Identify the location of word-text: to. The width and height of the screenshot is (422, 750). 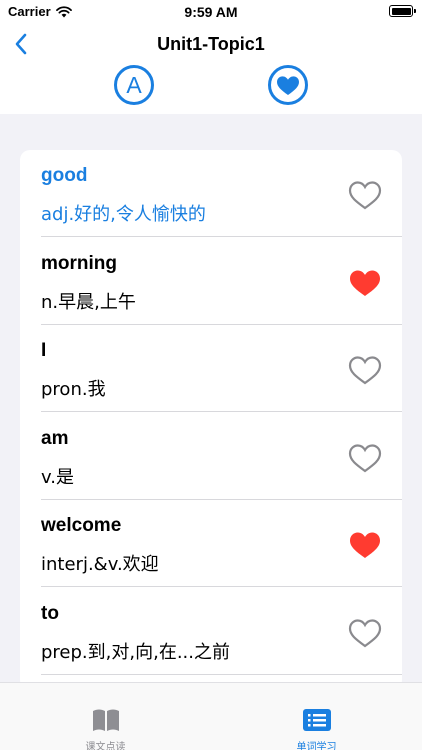
(50, 613).